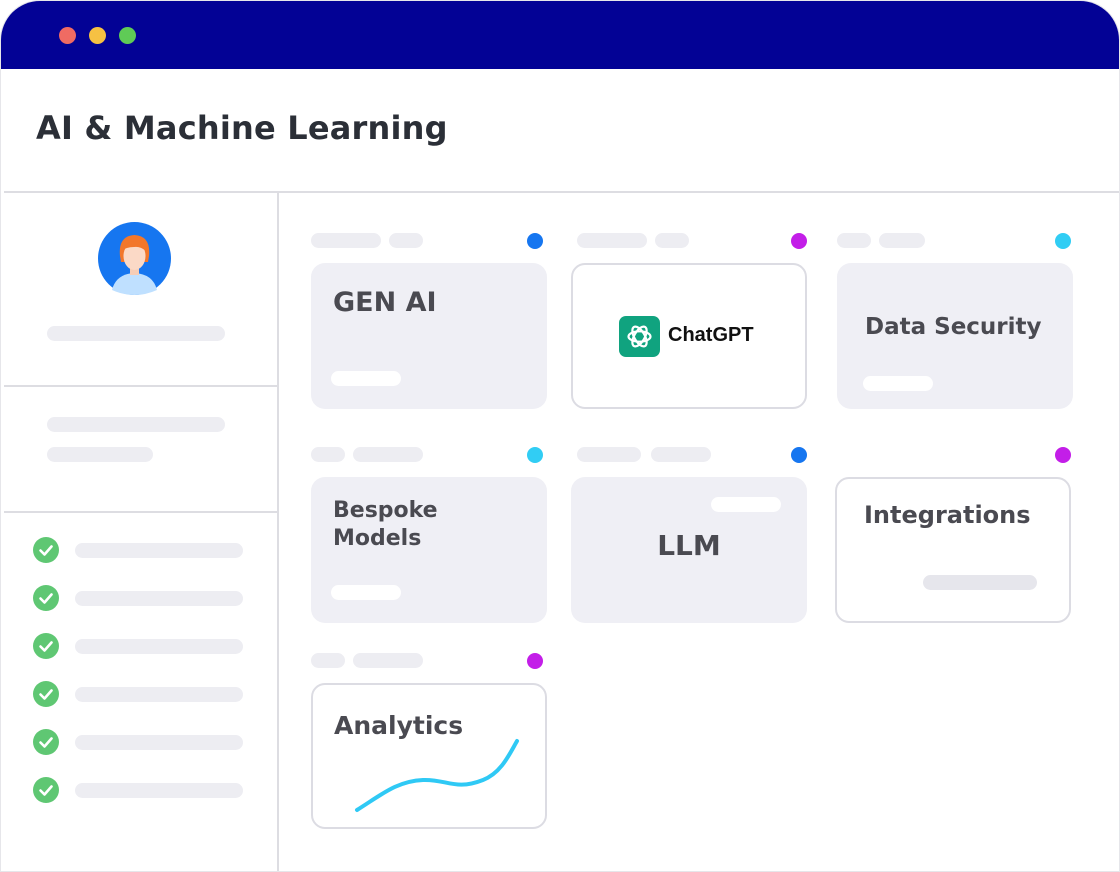  I want to click on card-title: LLM, so click(689, 545).